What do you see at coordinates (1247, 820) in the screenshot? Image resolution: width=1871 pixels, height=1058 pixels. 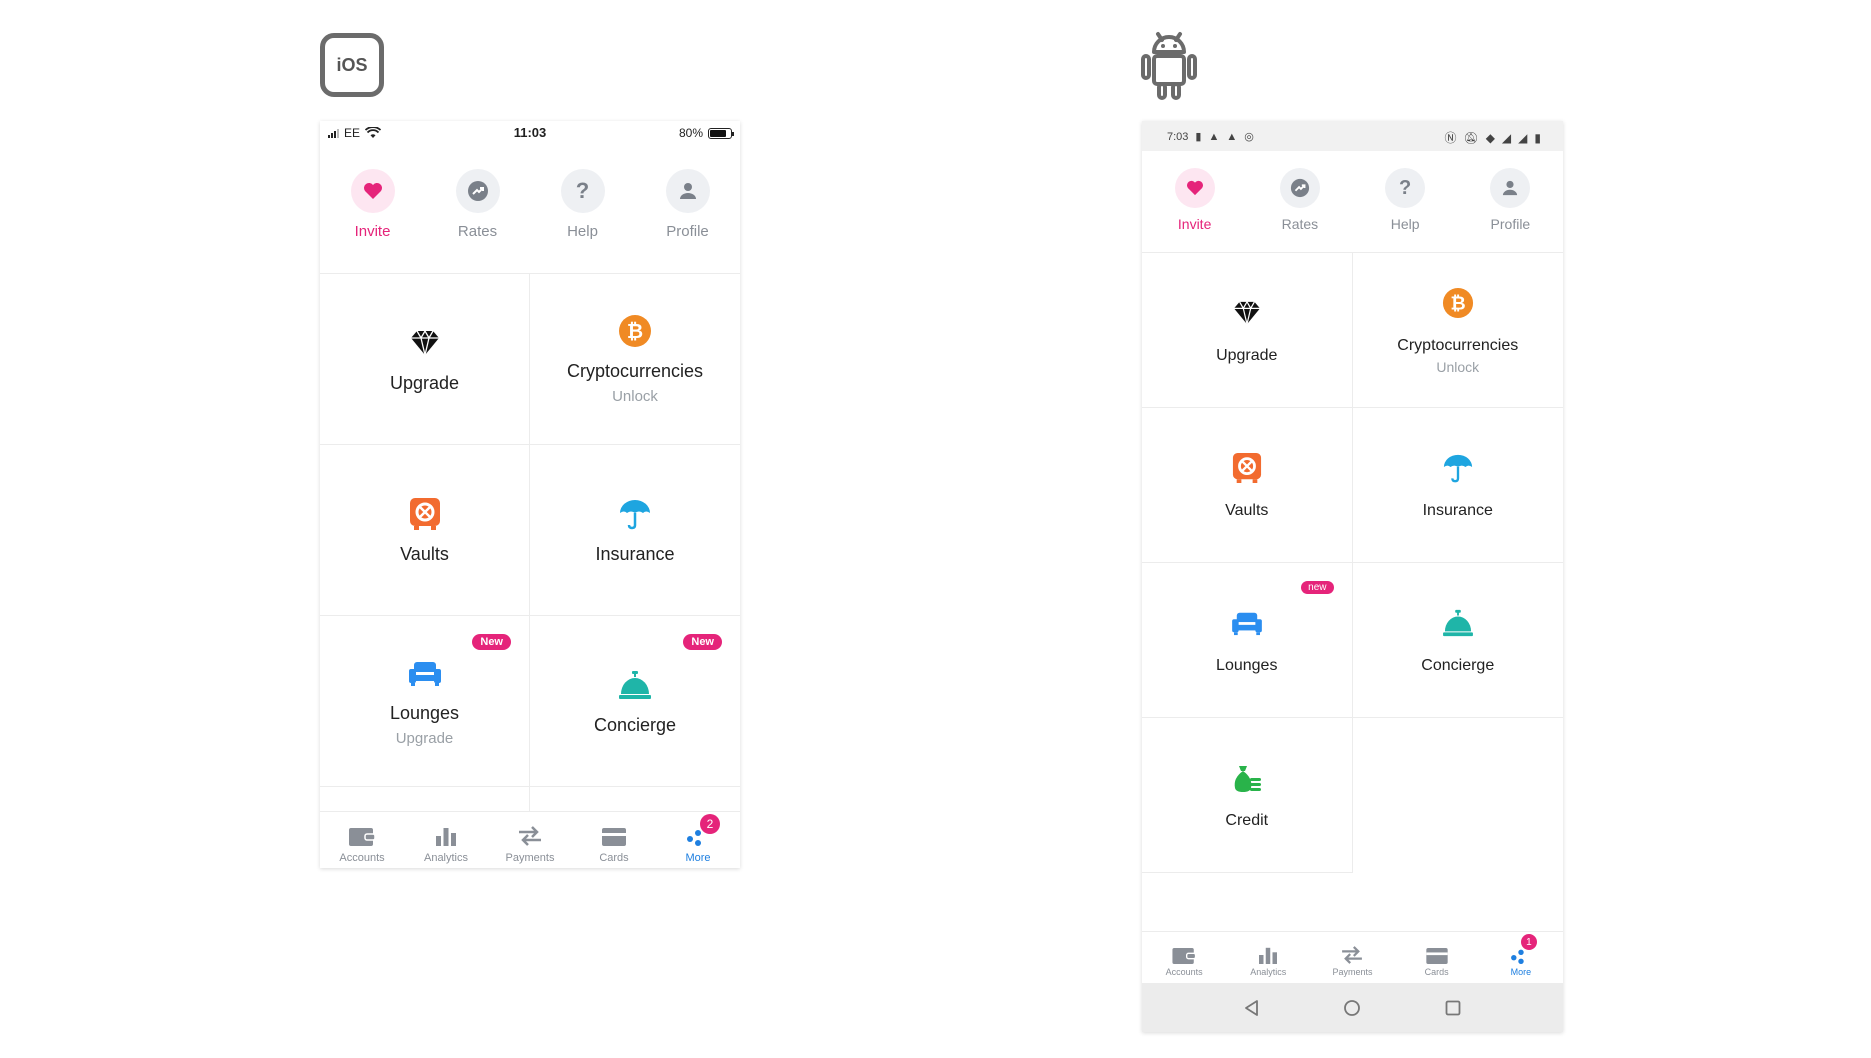 I see `tile-title: Credit` at bounding box center [1247, 820].